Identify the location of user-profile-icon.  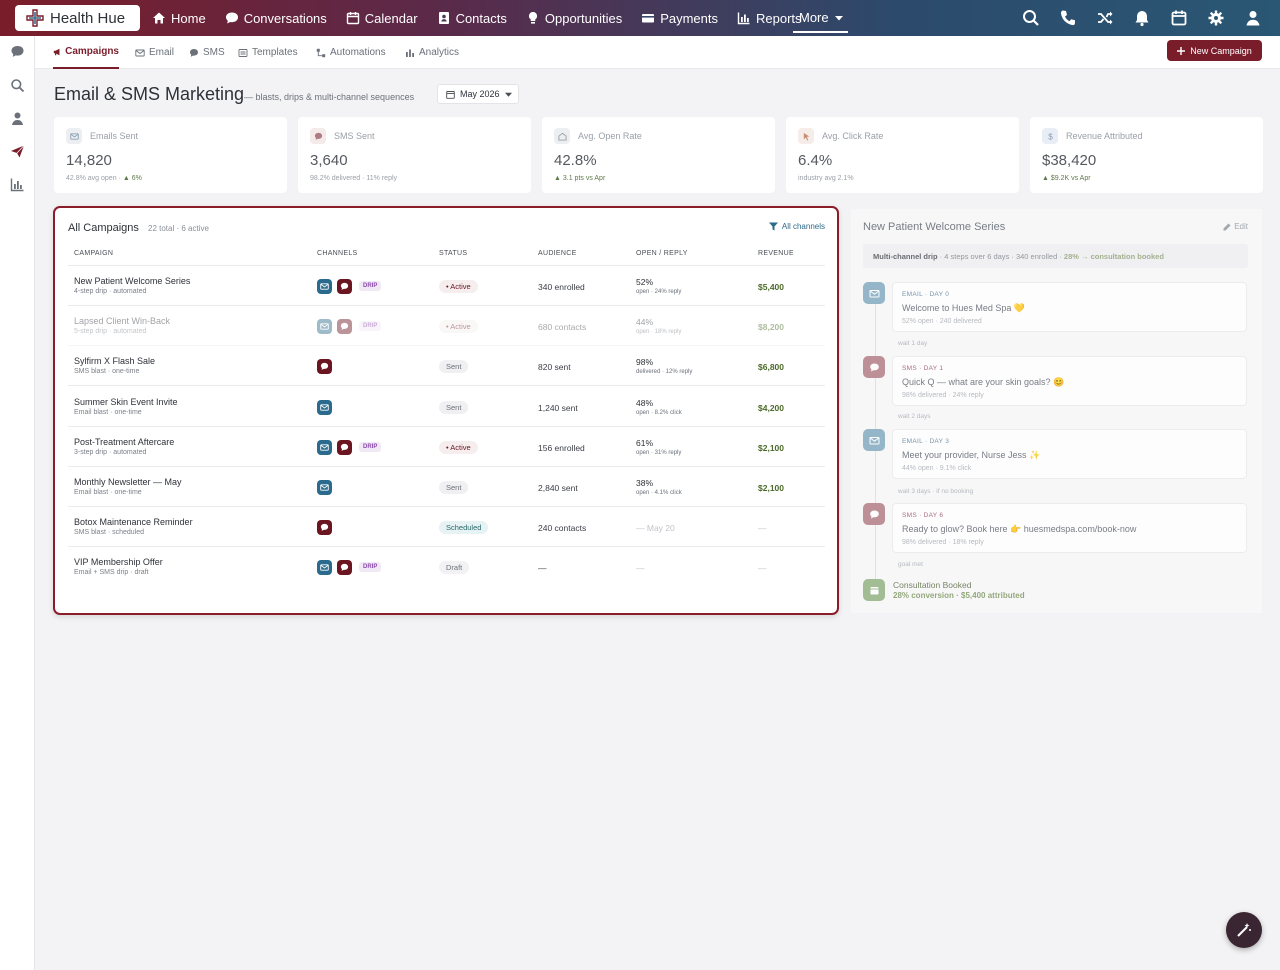
(1253, 18).